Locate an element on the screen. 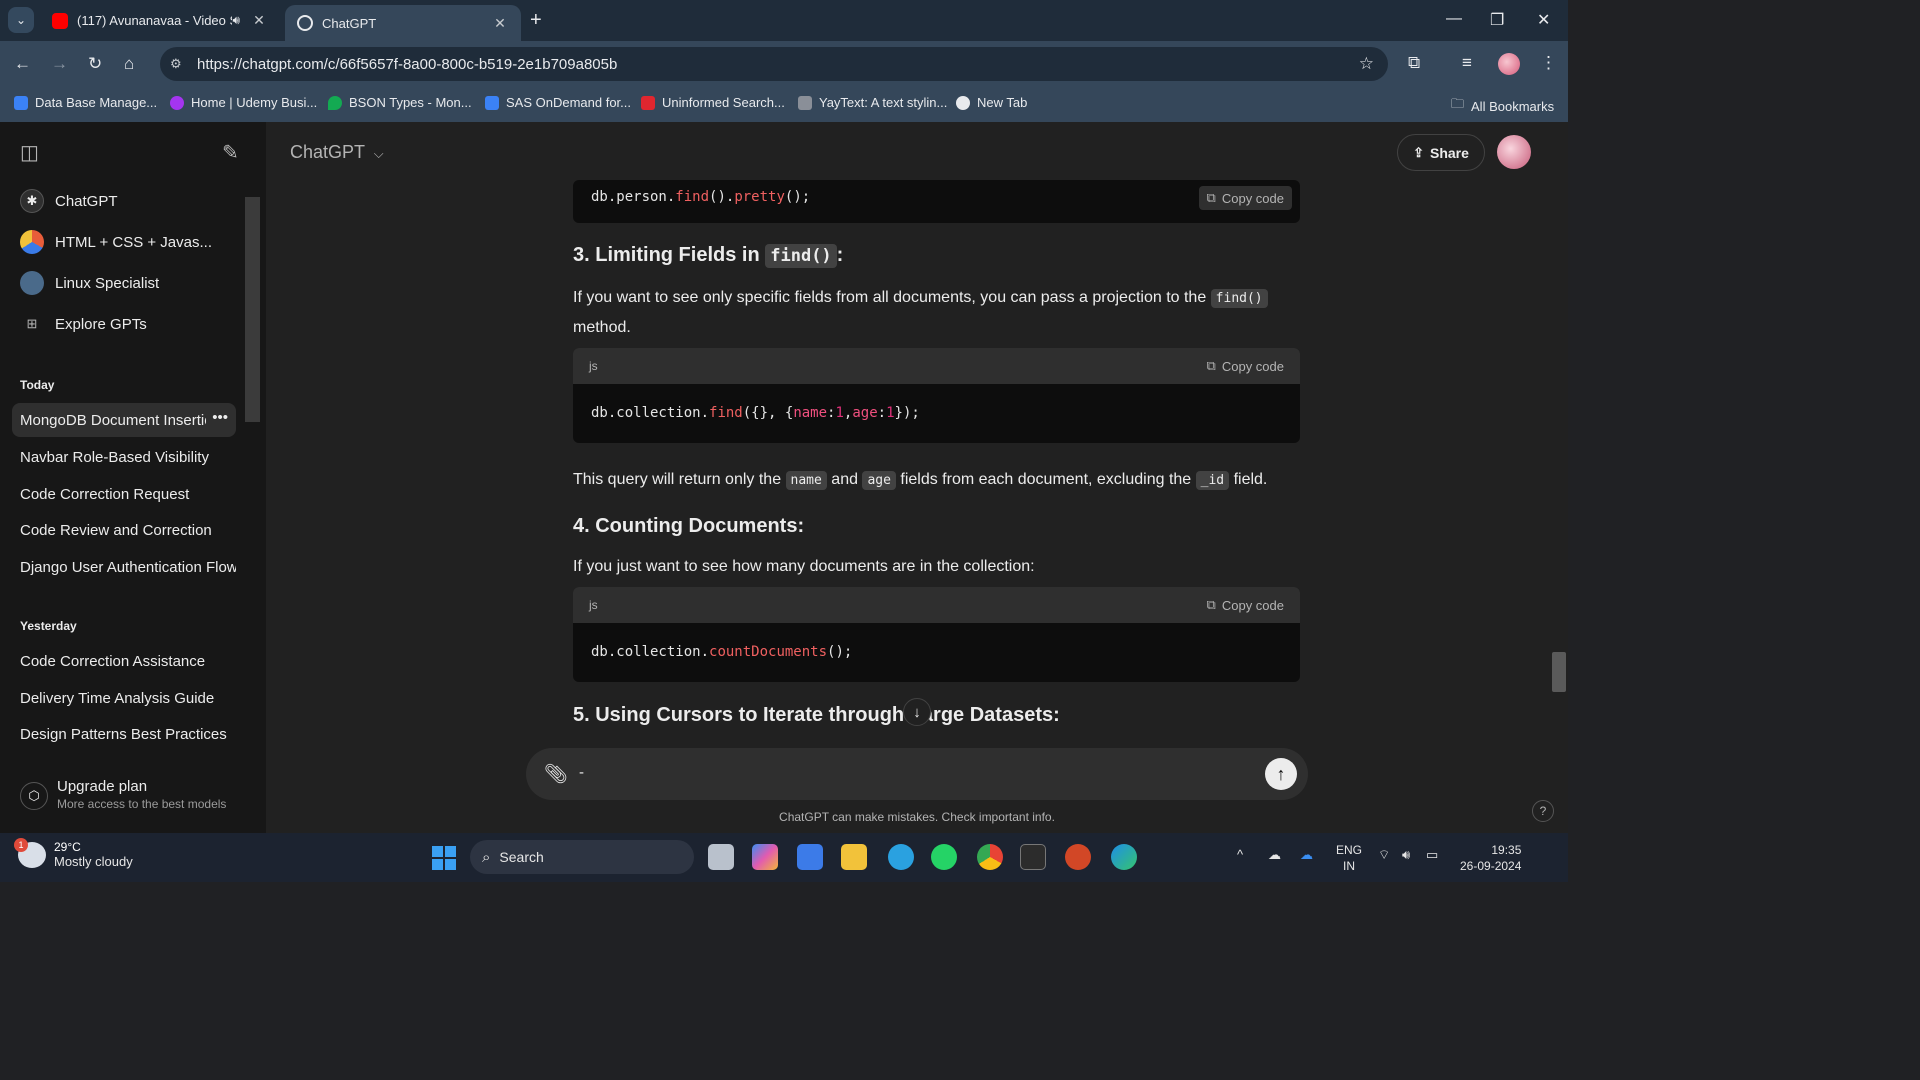 This screenshot has height=1080, width=1920. minimize-icon: — is located at coordinates (1454, 19).